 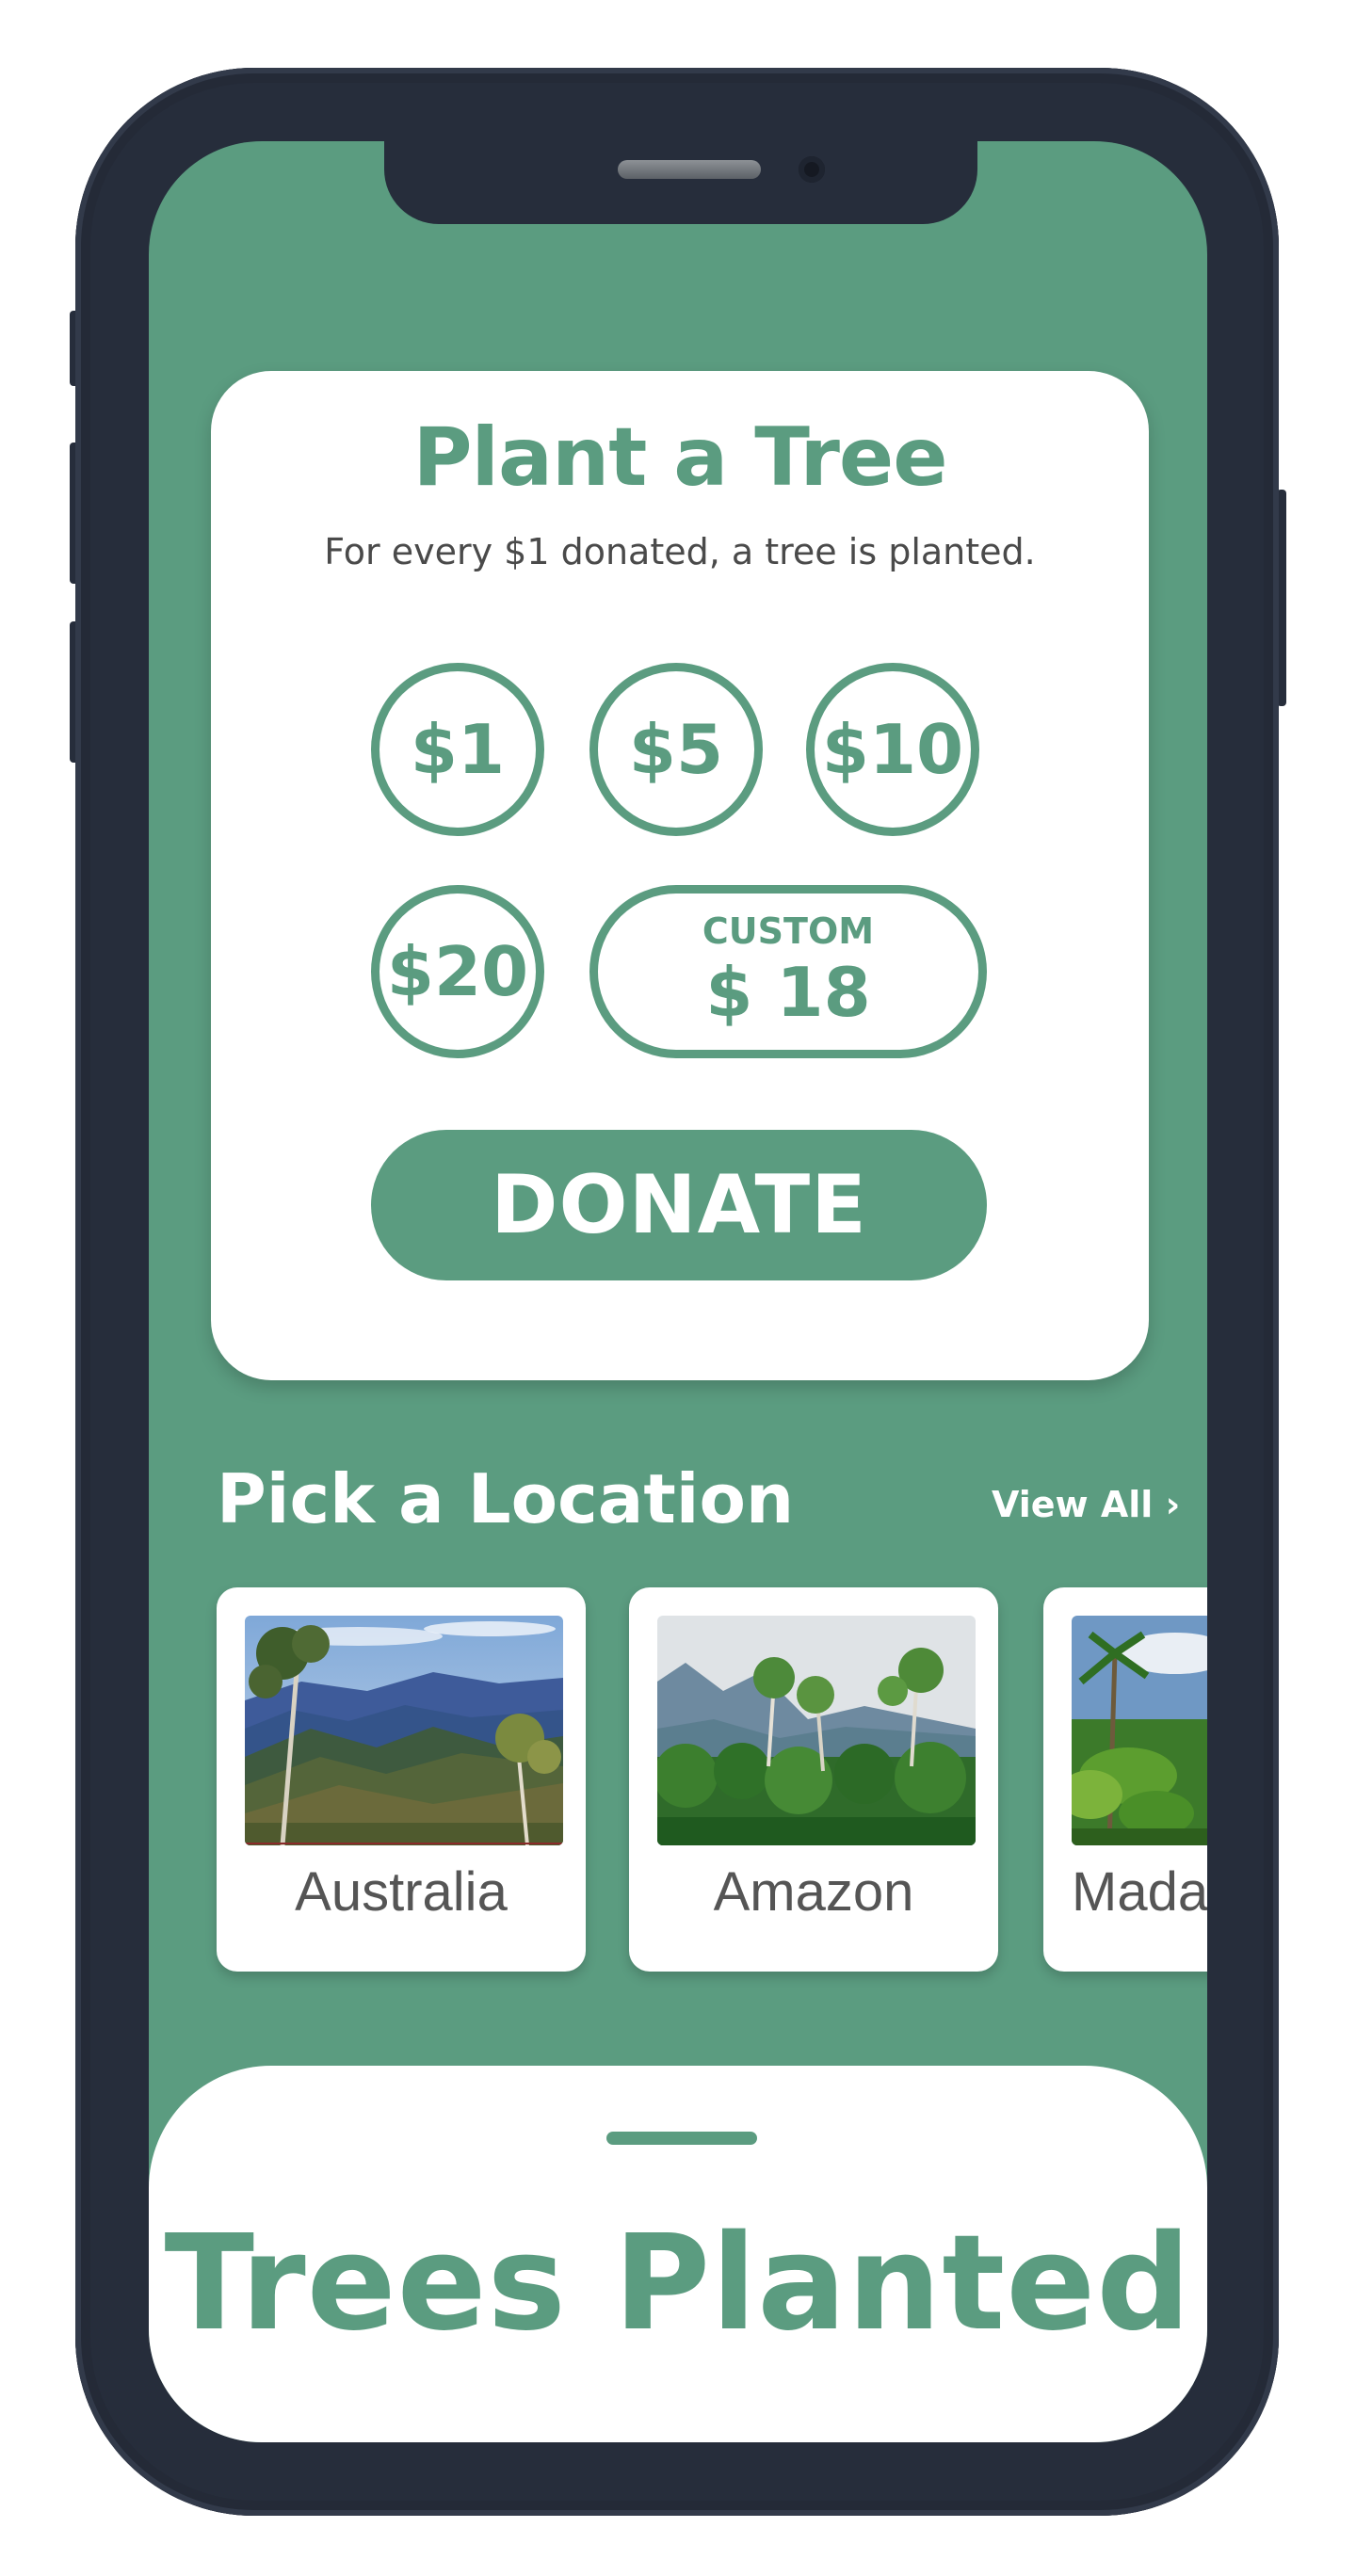 What do you see at coordinates (676, 749) in the screenshot?
I see `amount-button-5: $5` at bounding box center [676, 749].